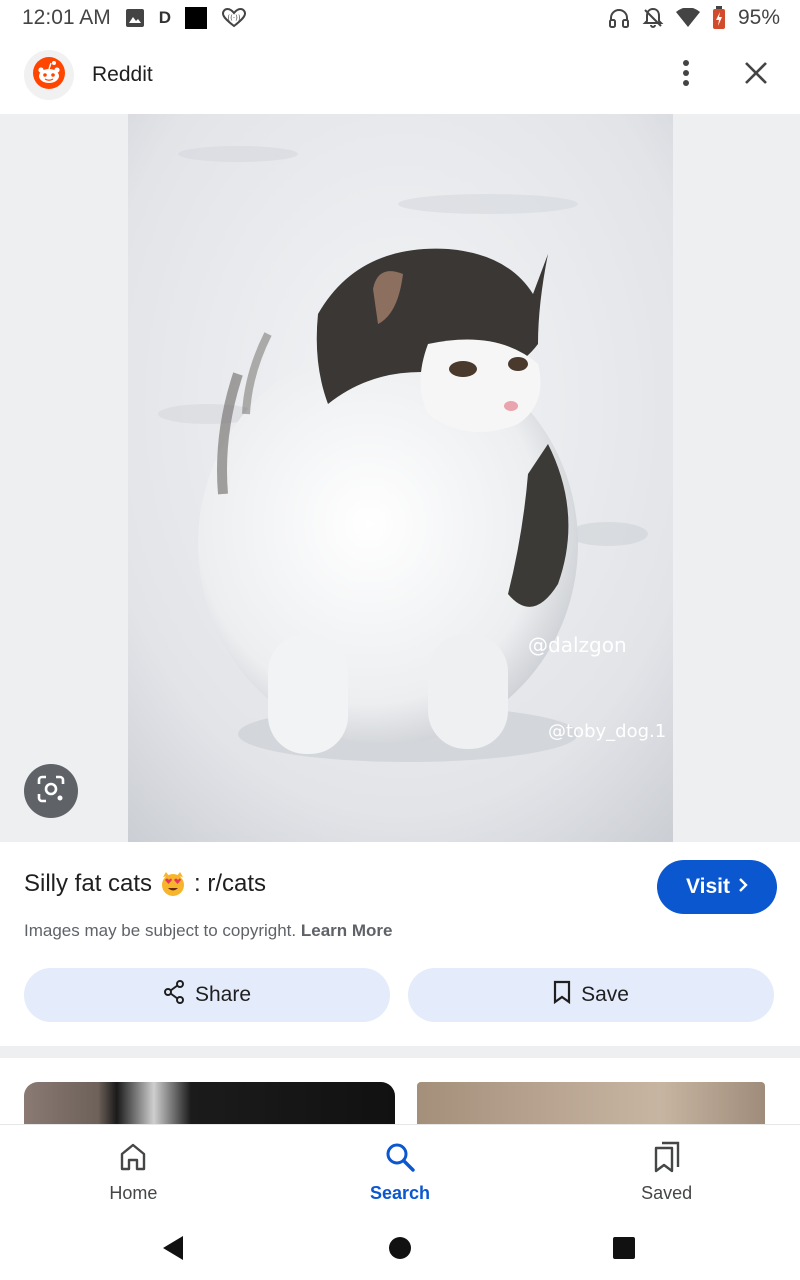  I want to click on nav-home-label: Home, so click(133, 1193).